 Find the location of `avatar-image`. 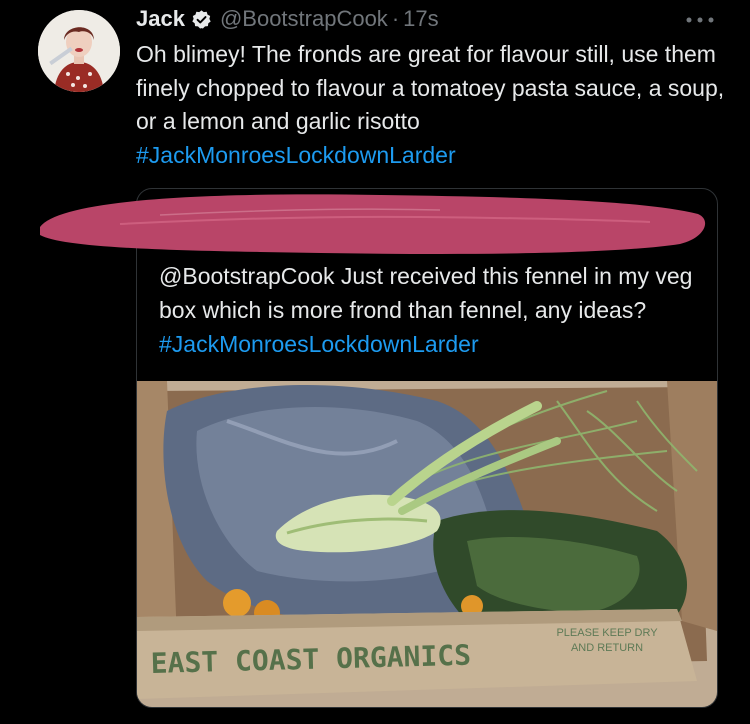

avatar-image is located at coordinates (79, 51).